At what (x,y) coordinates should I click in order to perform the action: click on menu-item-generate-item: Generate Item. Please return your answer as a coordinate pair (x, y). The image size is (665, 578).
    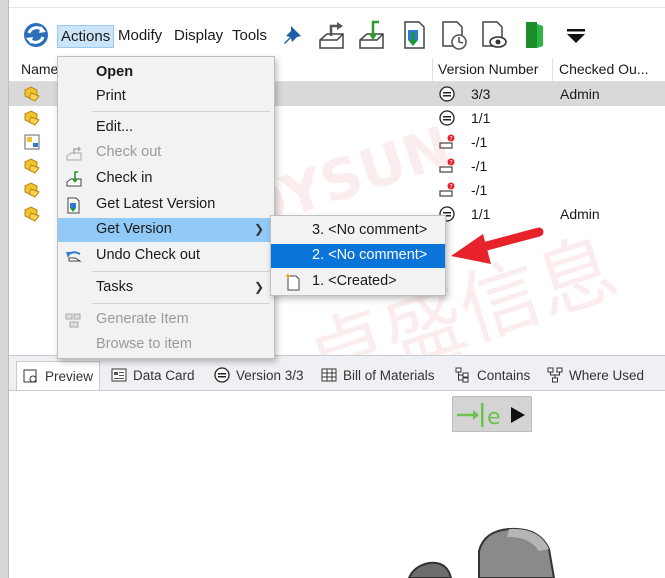
    Looking at the image, I should click on (166, 320).